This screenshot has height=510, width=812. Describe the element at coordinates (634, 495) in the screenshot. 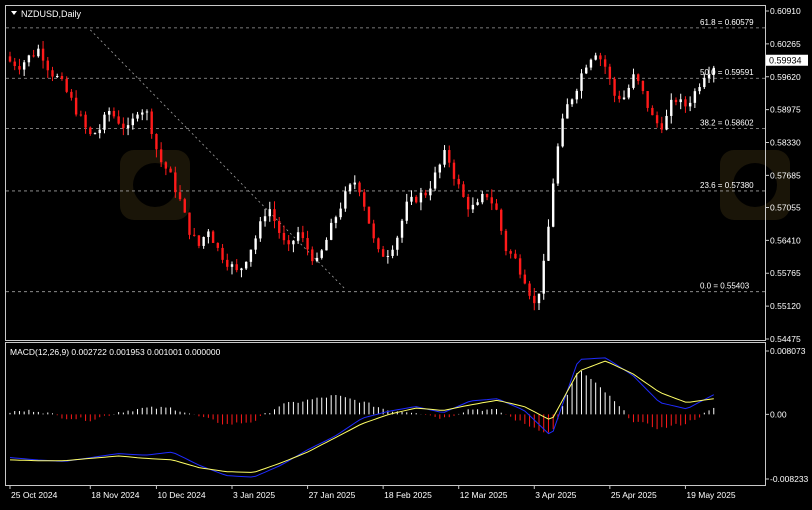

I see `time-tick-label: 25 Apr 2025` at that location.